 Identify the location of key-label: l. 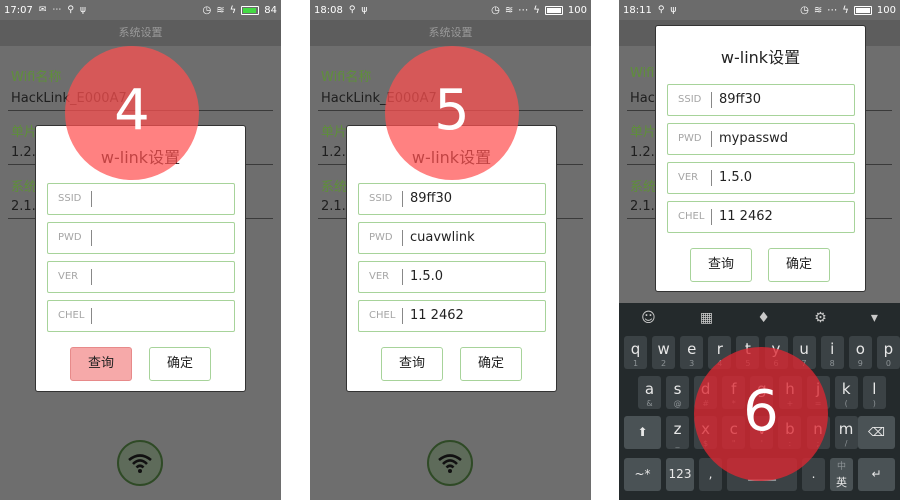
(874, 389).